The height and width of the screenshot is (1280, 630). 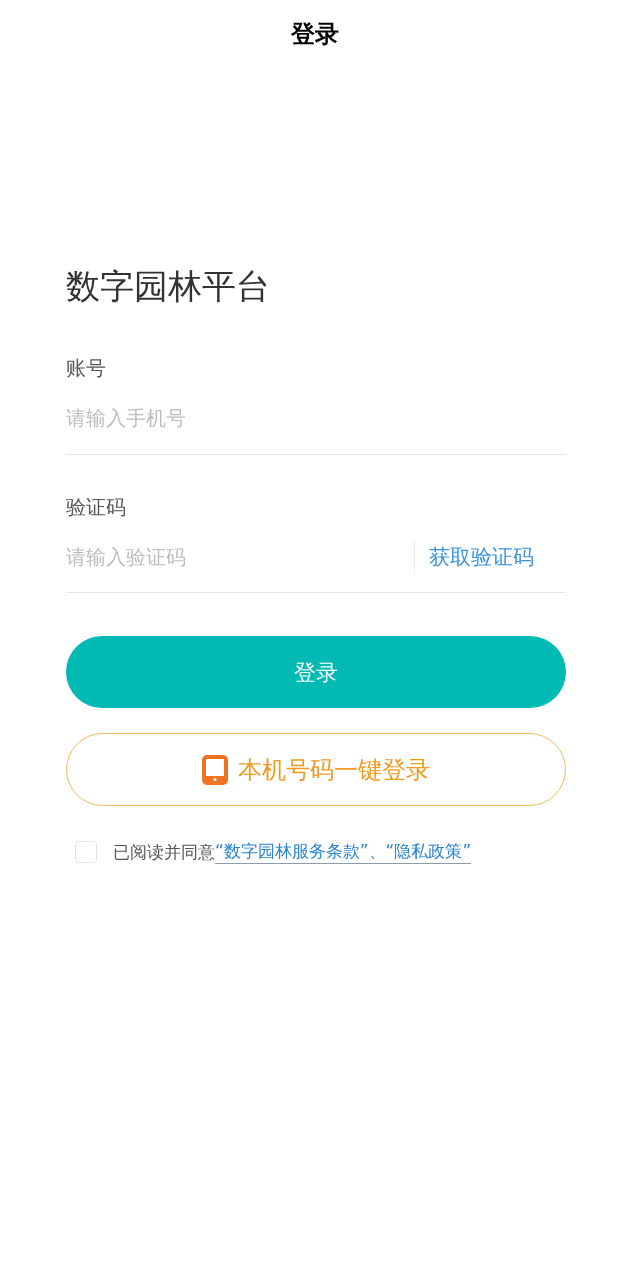 I want to click on tablet-icon, so click(x=215, y=769).